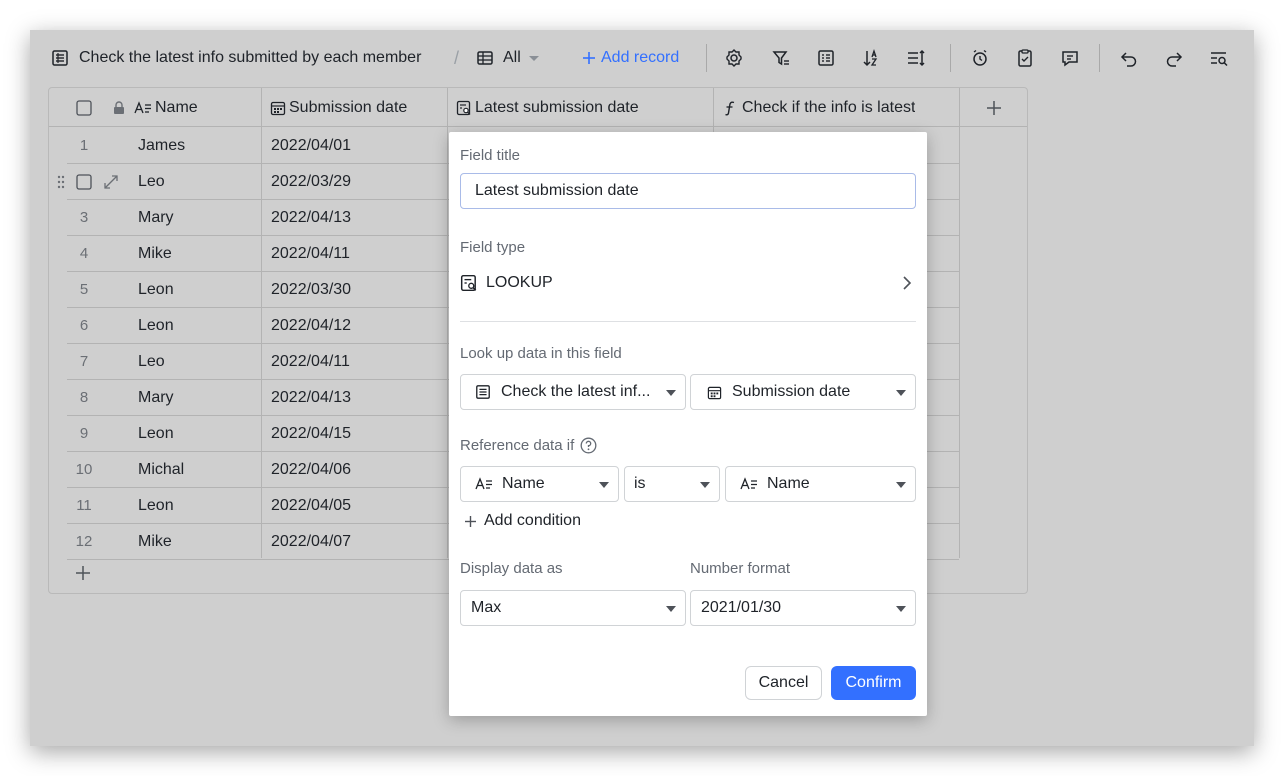  What do you see at coordinates (730, 107) in the screenshot?
I see `formula-field-icon` at bounding box center [730, 107].